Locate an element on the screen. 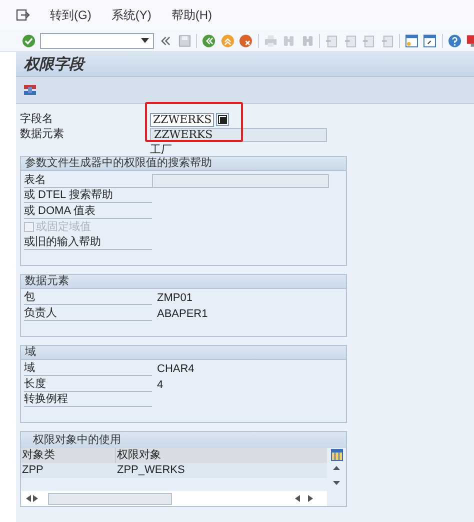  field-value: 4 is located at coordinates (160, 385).